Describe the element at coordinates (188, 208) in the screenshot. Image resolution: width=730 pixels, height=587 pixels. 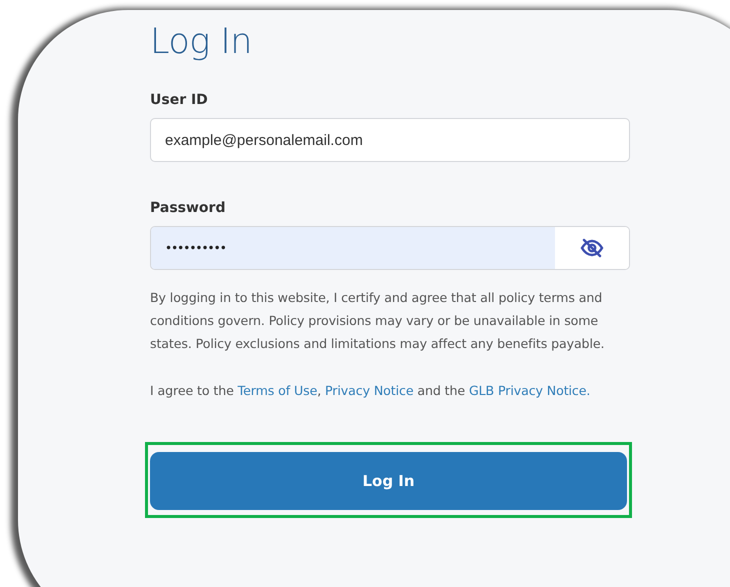
I see `field-label: Password` at that location.